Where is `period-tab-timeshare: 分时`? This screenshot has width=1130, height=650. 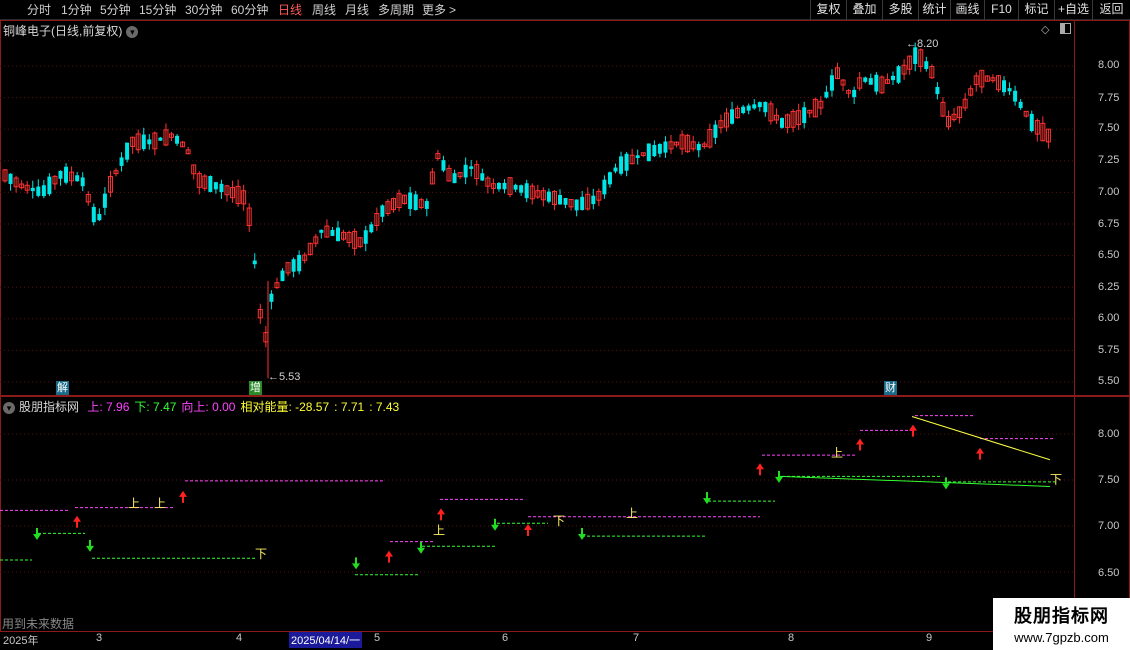
period-tab-timeshare: 分时 is located at coordinates (39, 10).